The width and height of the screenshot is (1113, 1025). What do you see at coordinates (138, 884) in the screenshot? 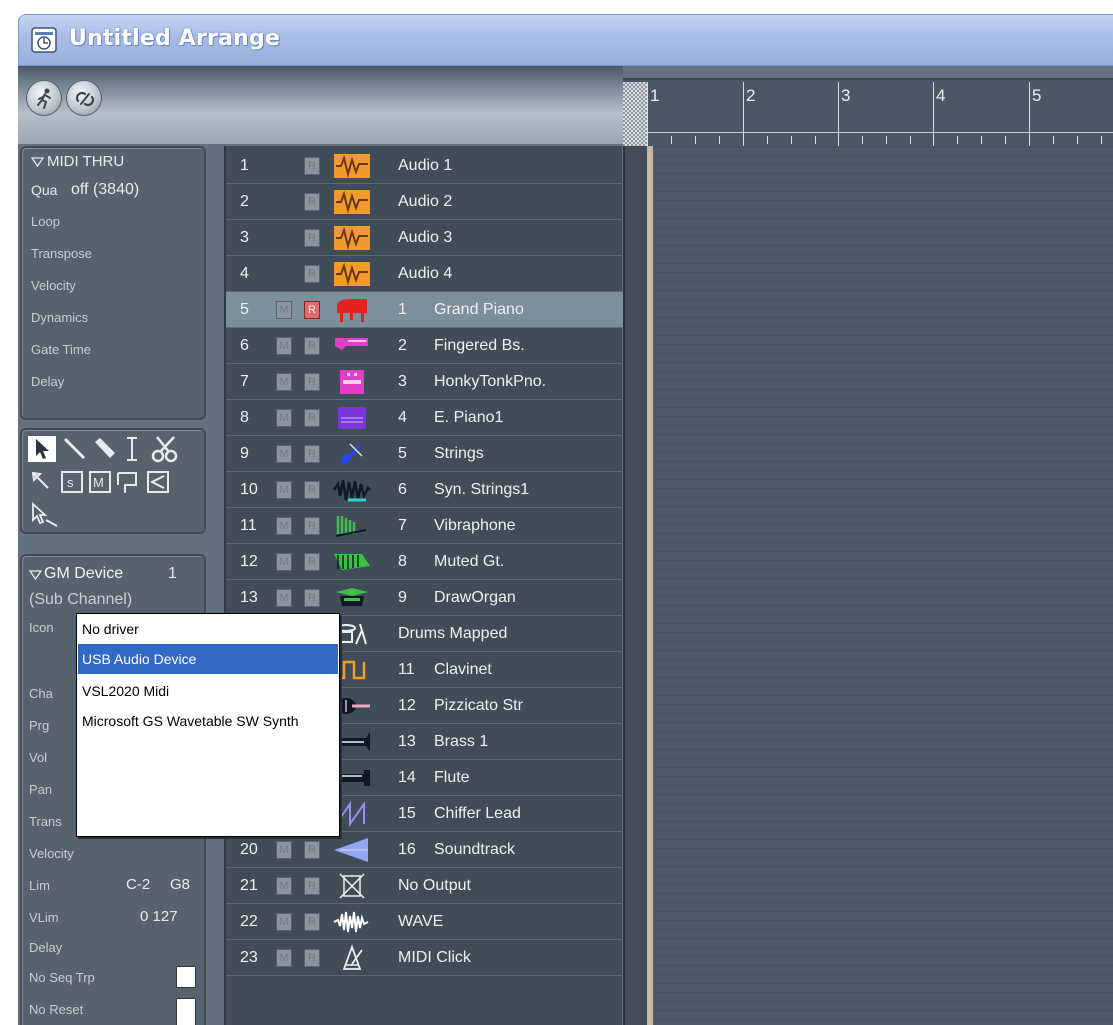
I see `limit-low-value: C-2` at bounding box center [138, 884].